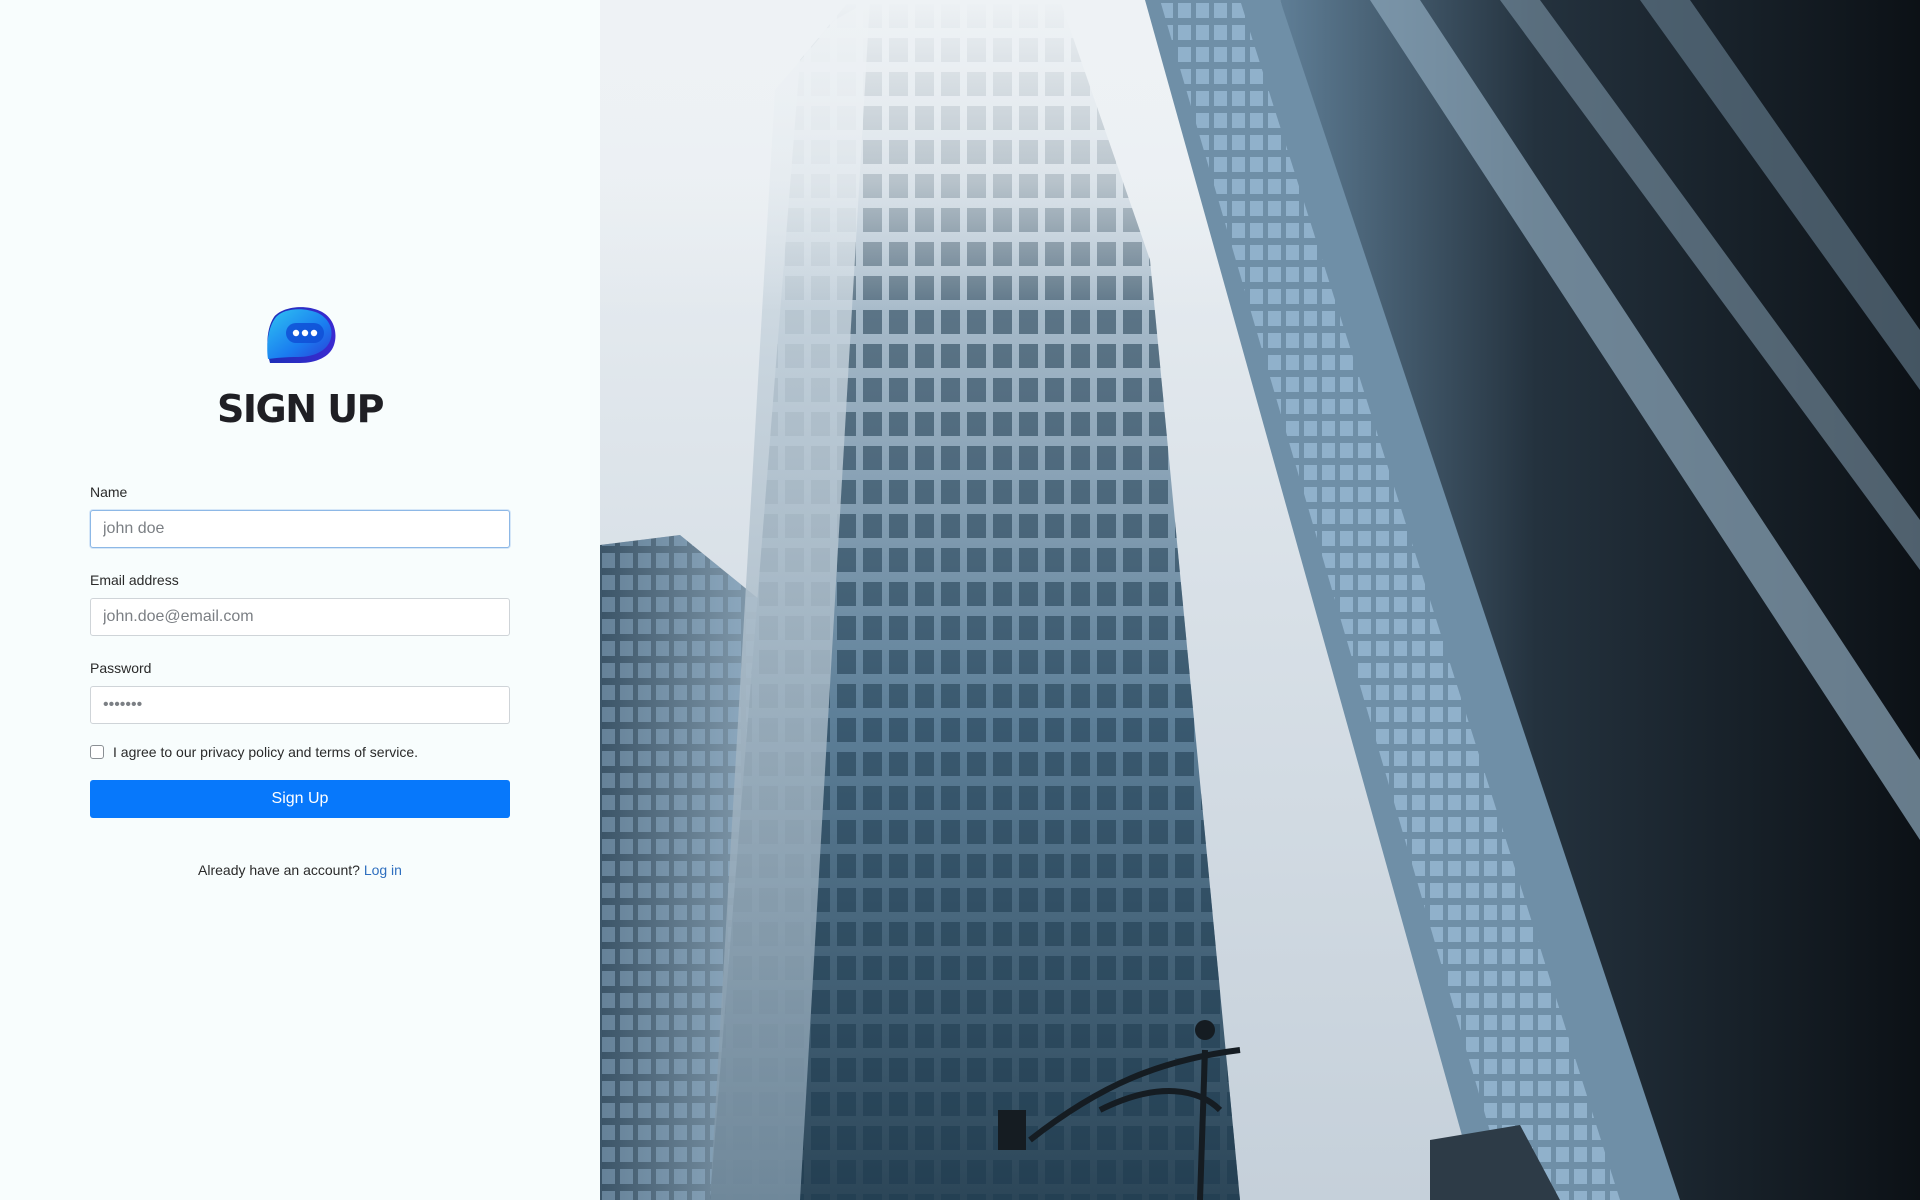 The height and width of the screenshot is (1200, 1920). Describe the element at coordinates (300, 617) in the screenshot. I see `email-input` at that location.